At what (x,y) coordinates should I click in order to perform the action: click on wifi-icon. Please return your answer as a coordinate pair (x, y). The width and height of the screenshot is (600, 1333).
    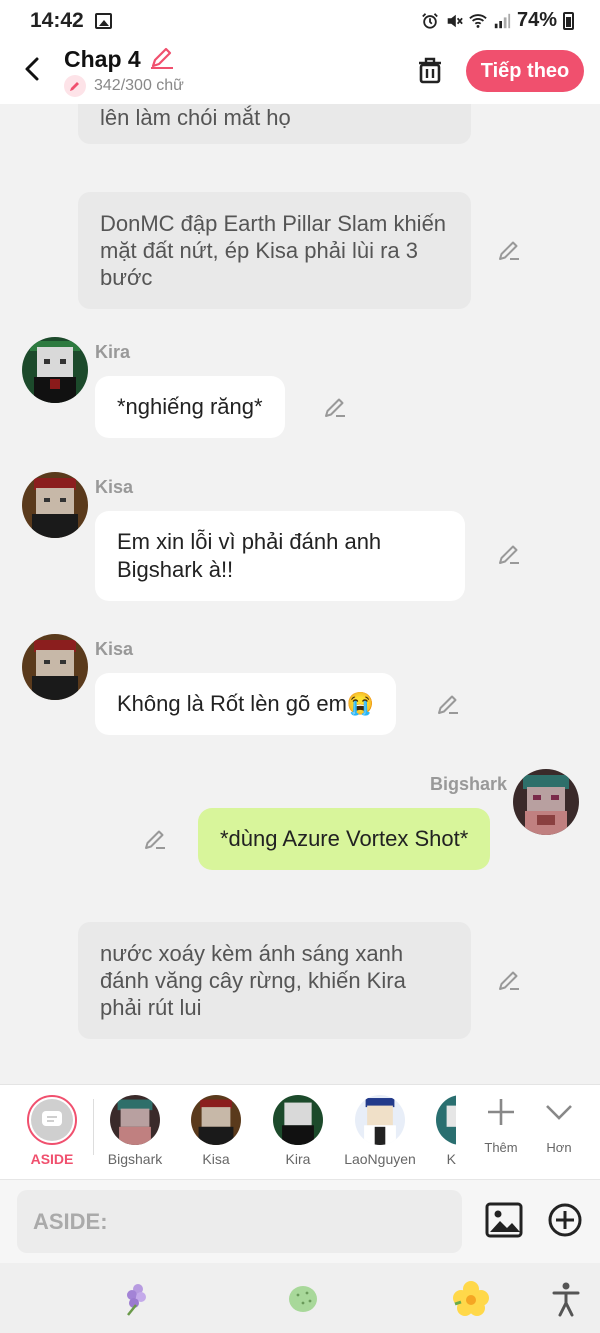
    Looking at the image, I should click on (478, 20).